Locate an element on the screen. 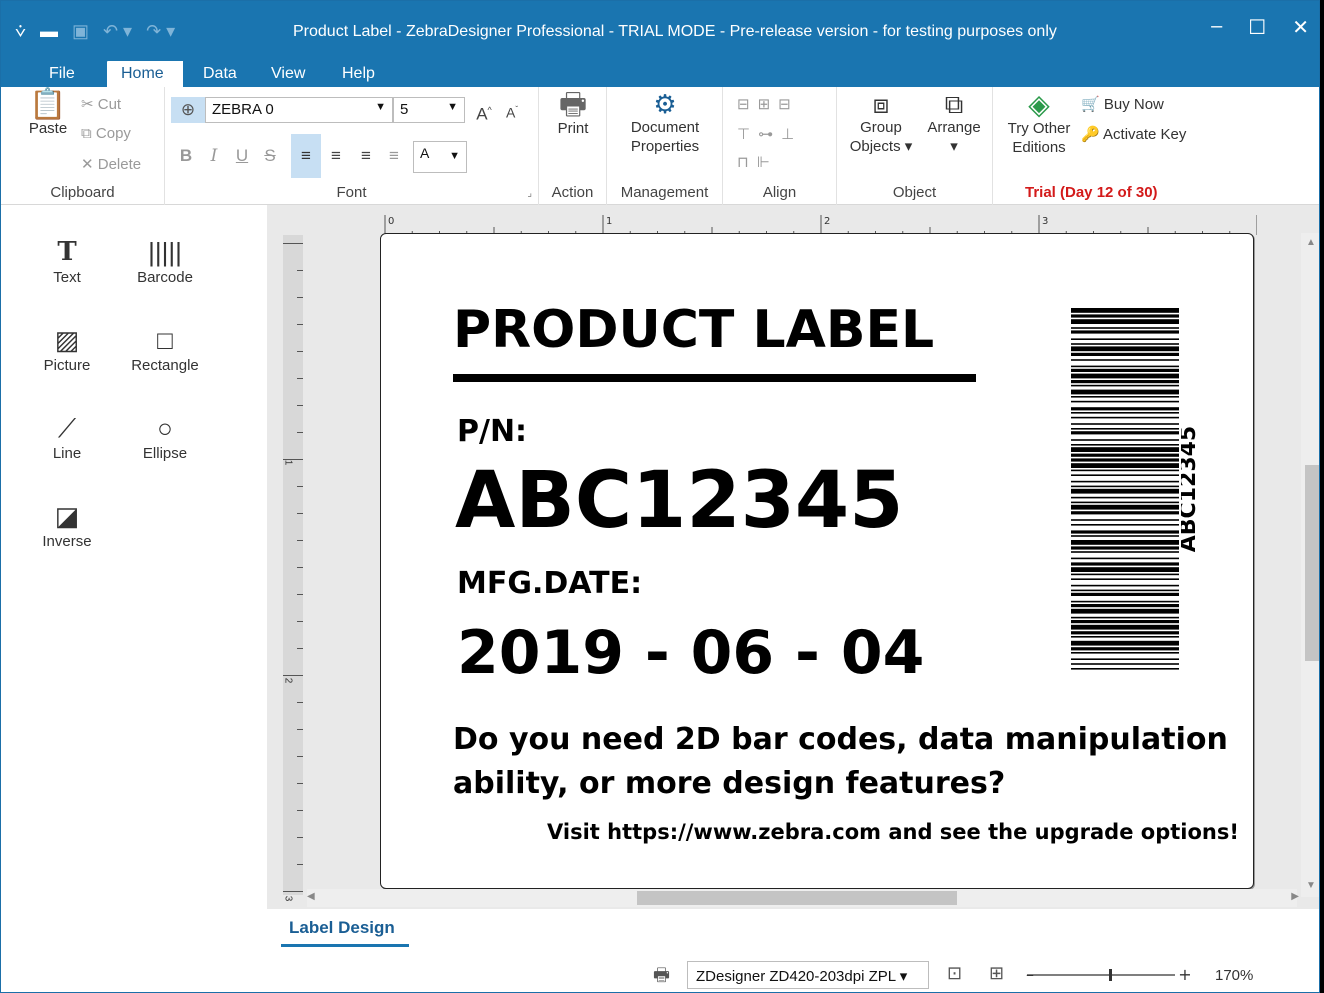 This screenshot has height=993, width=1324. tab-home: Home is located at coordinates (145, 75).